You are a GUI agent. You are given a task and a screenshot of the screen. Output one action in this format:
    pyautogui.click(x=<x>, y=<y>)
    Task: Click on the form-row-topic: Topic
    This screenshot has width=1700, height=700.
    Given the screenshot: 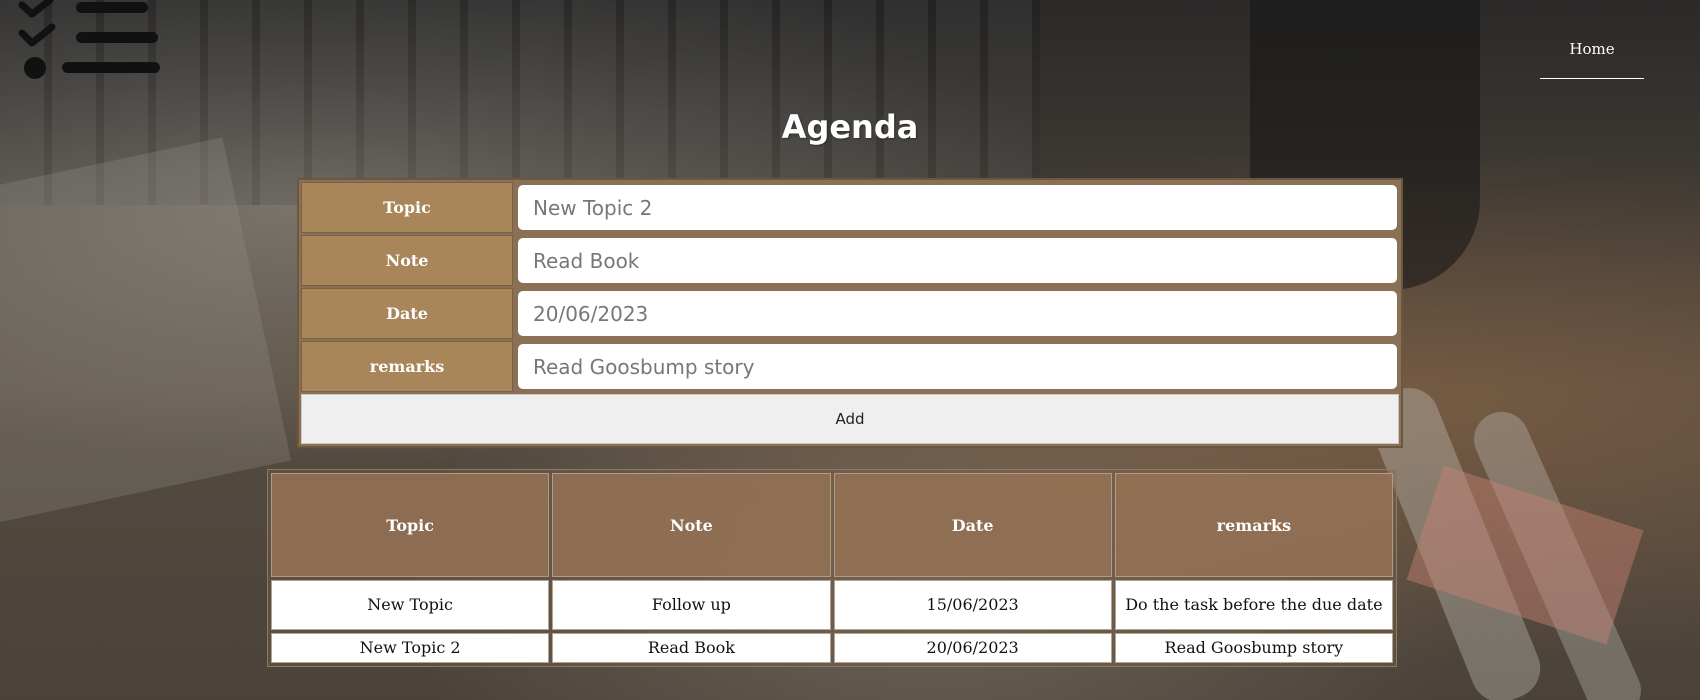 What is the action you would take?
    pyautogui.click(x=850, y=207)
    